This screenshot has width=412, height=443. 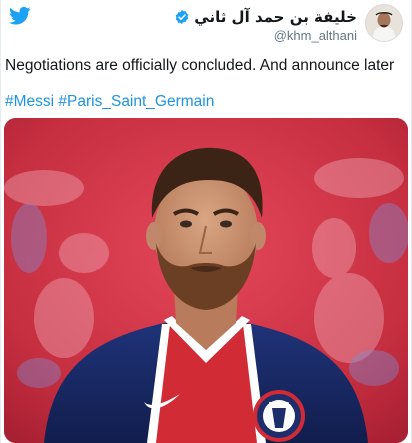 I want to click on tweet-hashtags: #Messi #Paris_Saint_Germain, so click(x=109, y=102).